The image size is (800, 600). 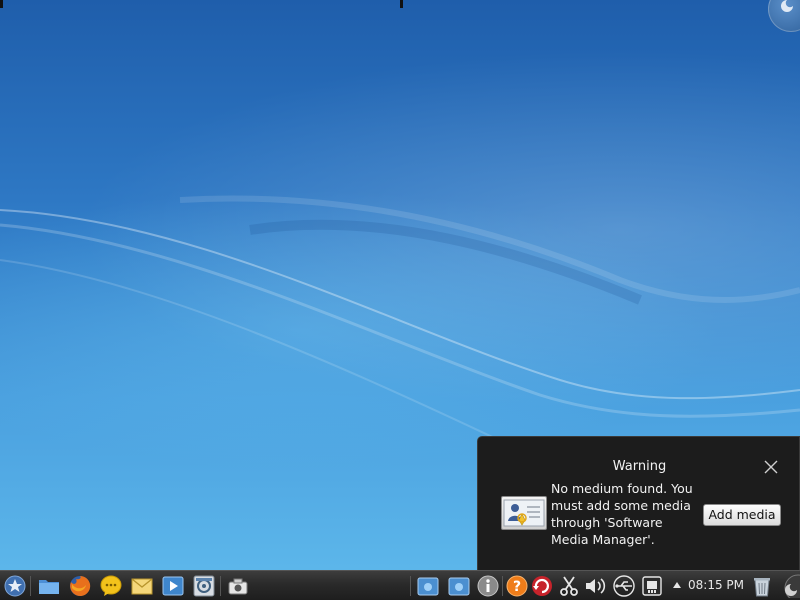 I want to click on tray-expand-icon, so click(x=677, y=585).